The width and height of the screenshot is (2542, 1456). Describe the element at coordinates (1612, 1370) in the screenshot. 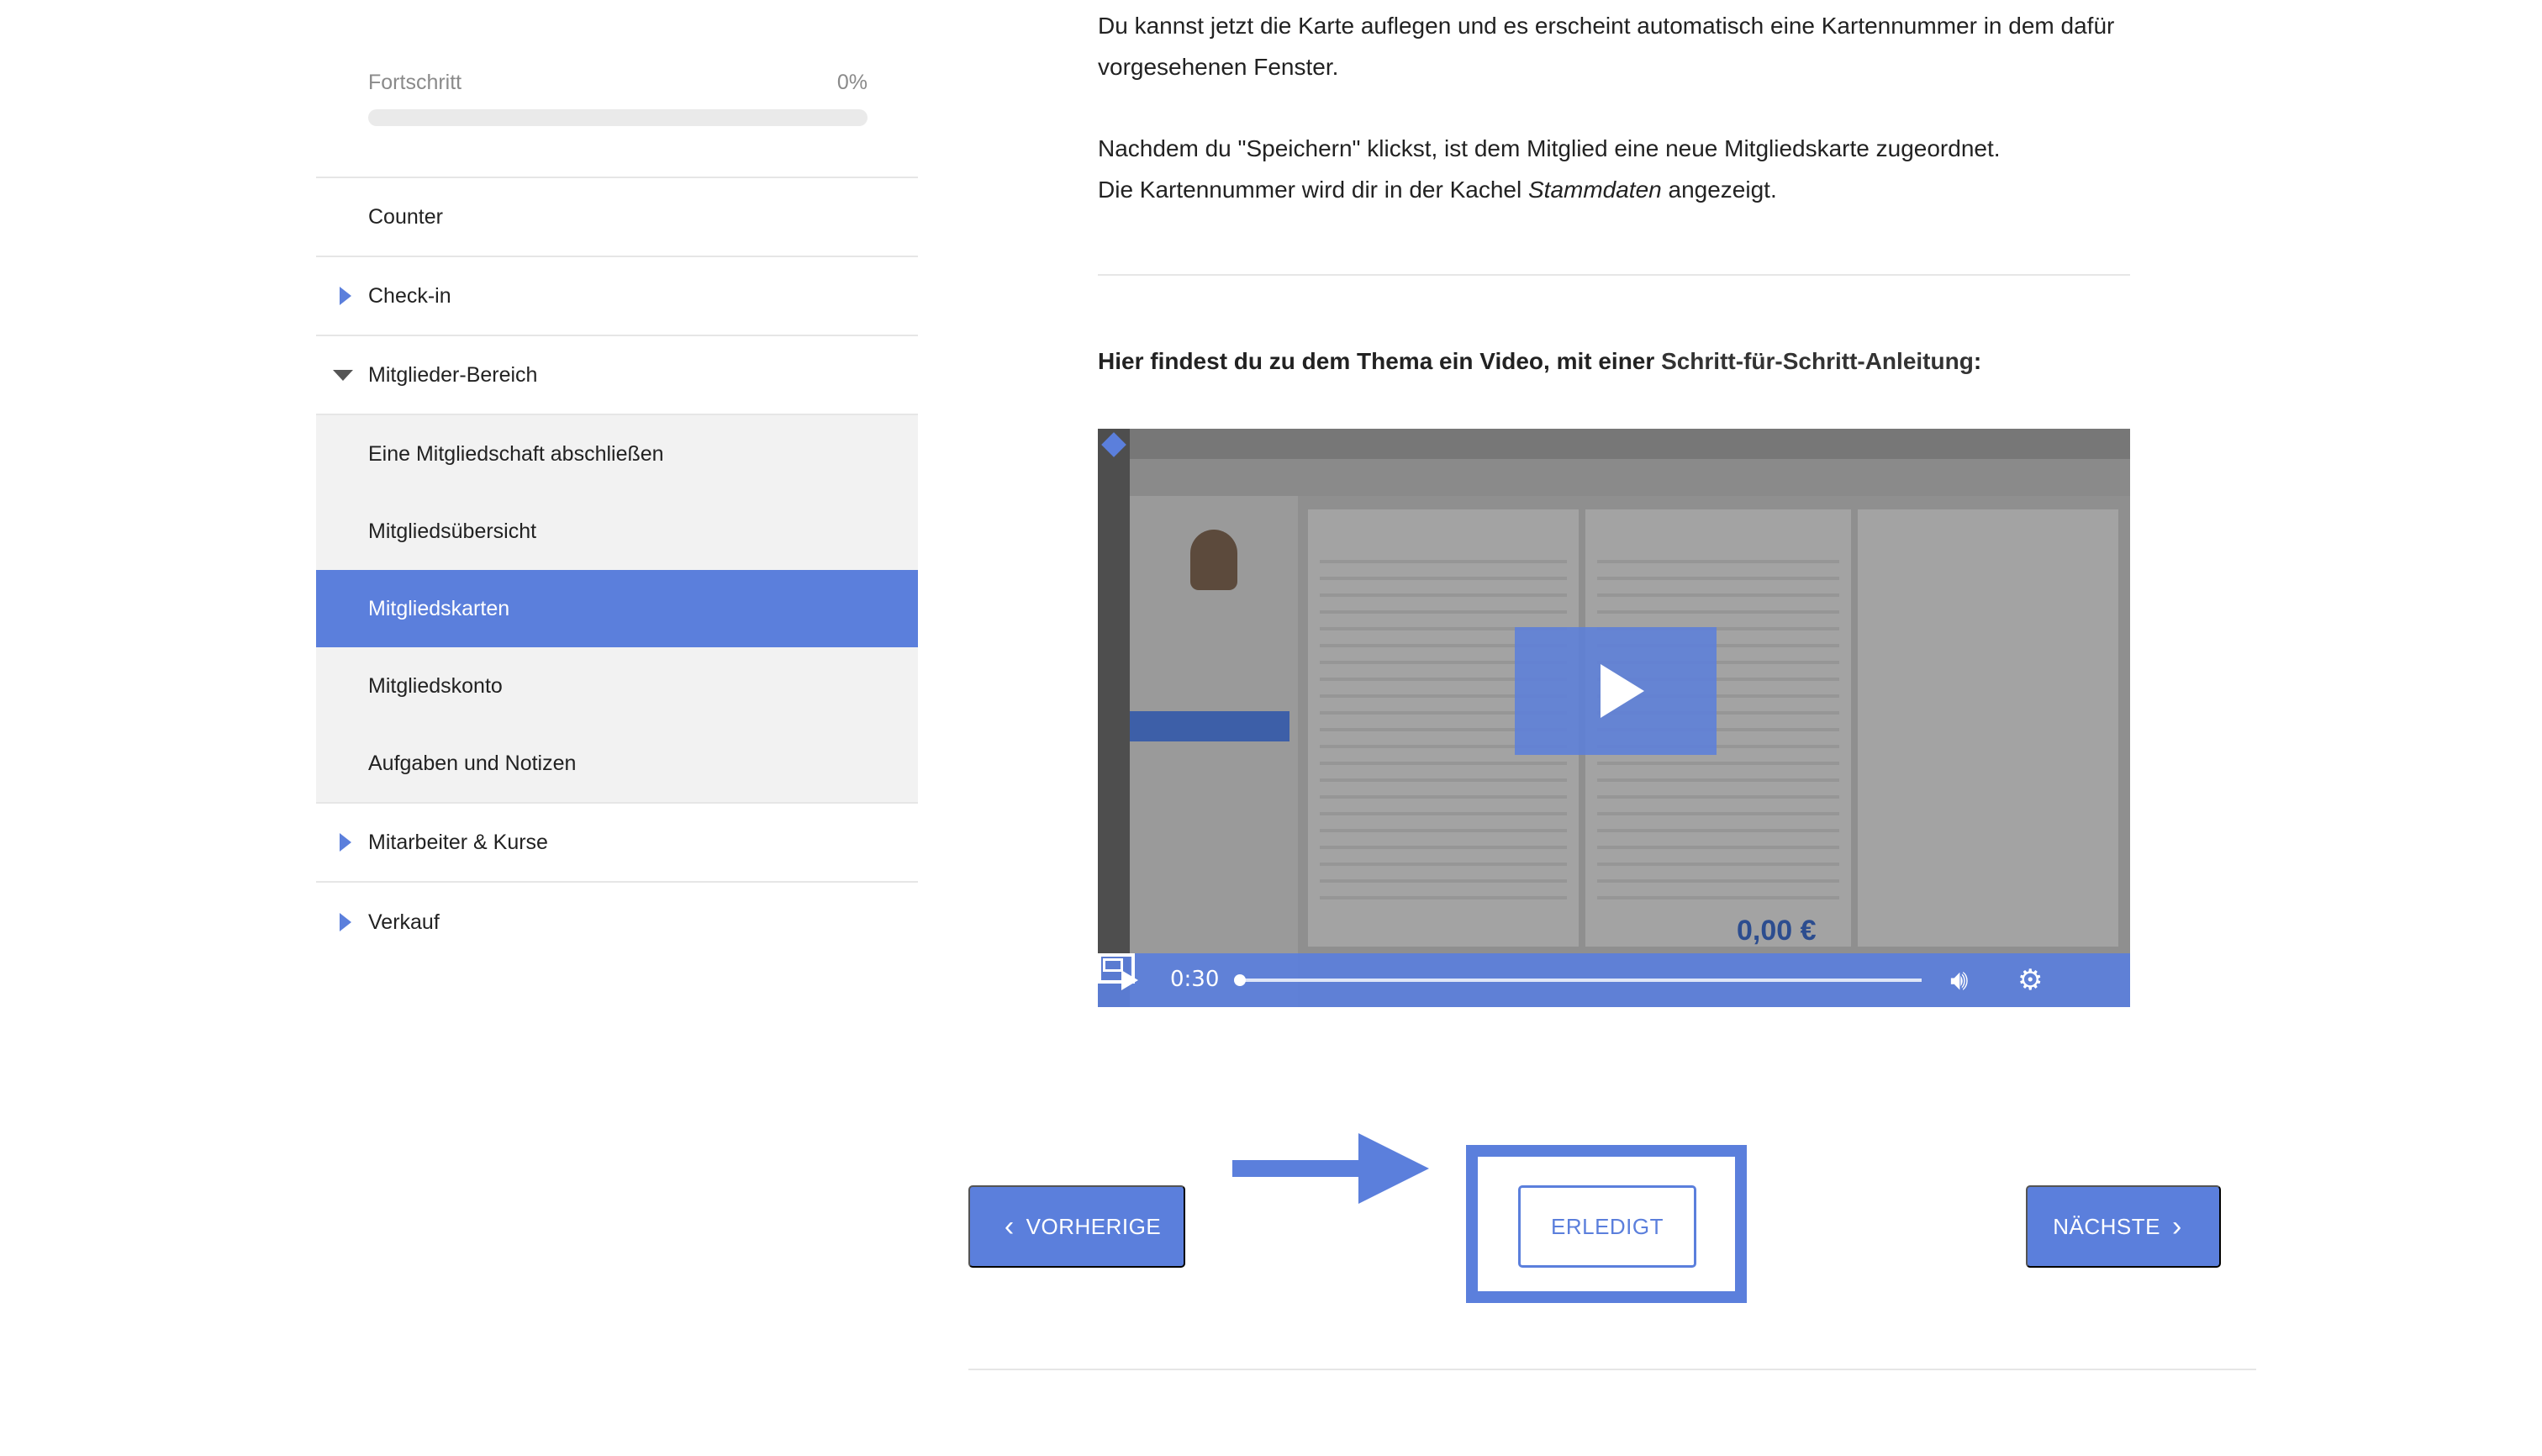

I see `bottom-divider` at that location.